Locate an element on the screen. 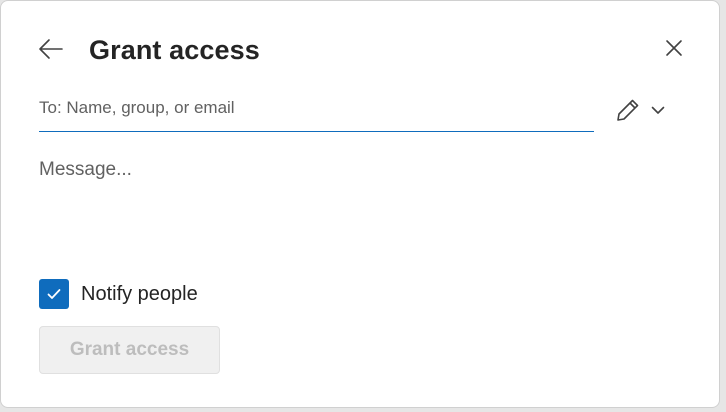 Image resolution: width=726 pixels, height=412 pixels. notify-people-checkbox is located at coordinates (54, 294).